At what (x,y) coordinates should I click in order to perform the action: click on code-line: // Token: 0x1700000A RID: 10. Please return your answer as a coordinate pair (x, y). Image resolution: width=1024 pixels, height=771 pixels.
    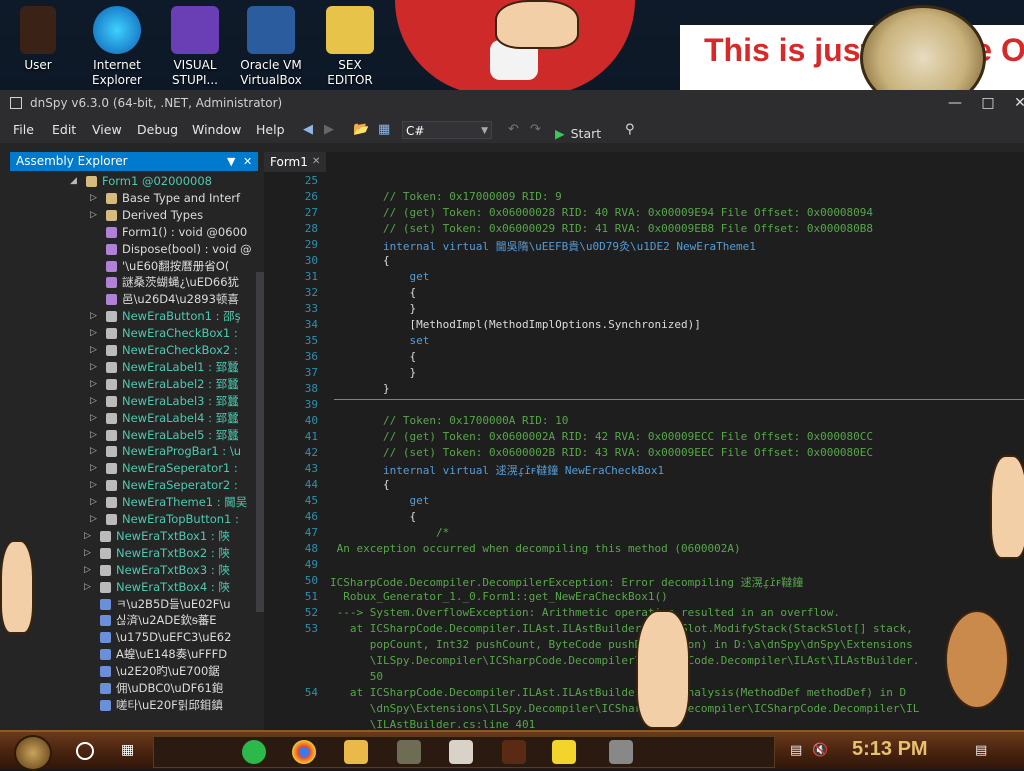
    Looking at the image, I should click on (449, 420).